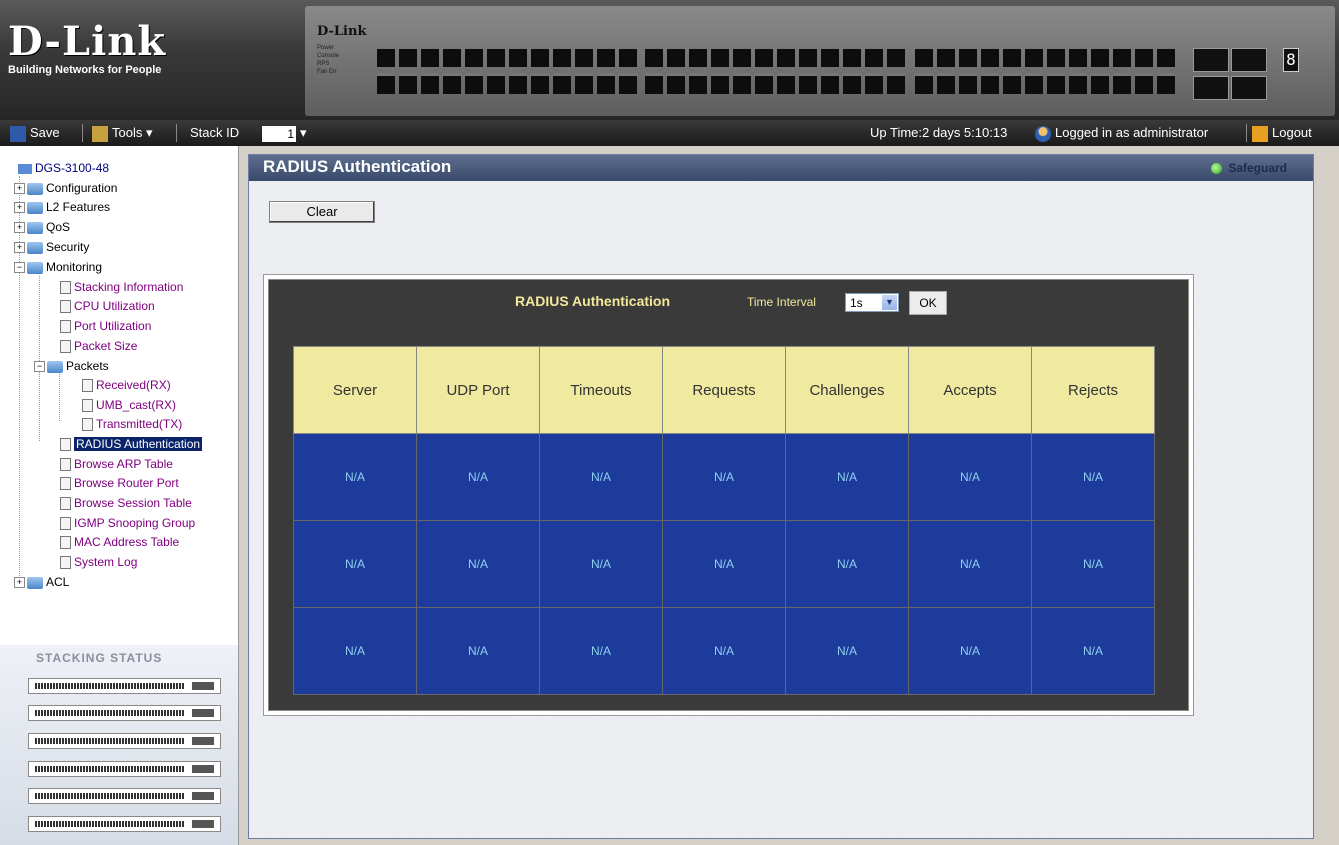 This screenshot has width=1339, height=845. What do you see at coordinates (25, 168) in the screenshot?
I see `switch-icon` at bounding box center [25, 168].